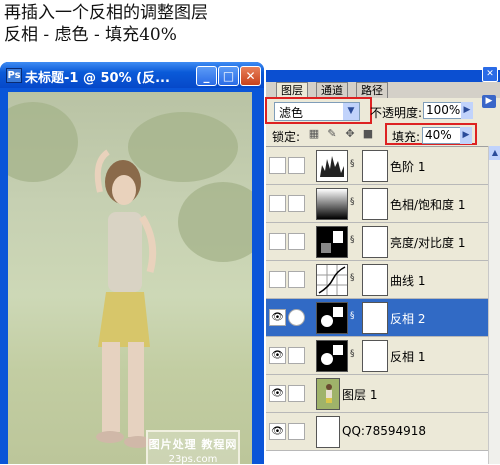  What do you see at coordinates (318, 110) in the screenshot?
I see `blend-mode-highlight` at bounding box center [318, 110].